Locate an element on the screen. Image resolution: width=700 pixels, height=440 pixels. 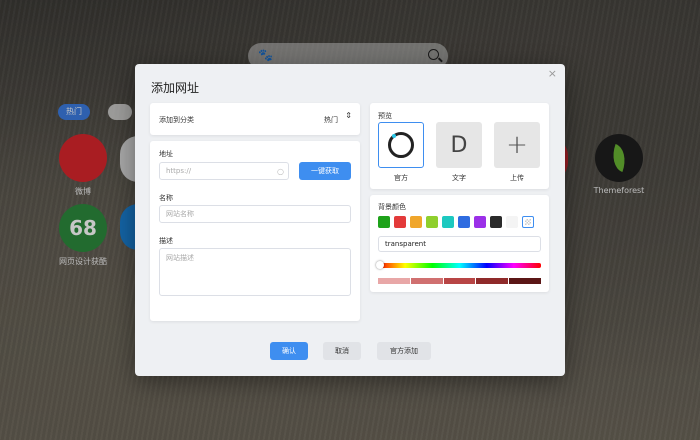
fetch-button: 一键获取 is located at coordinates (325, 171).